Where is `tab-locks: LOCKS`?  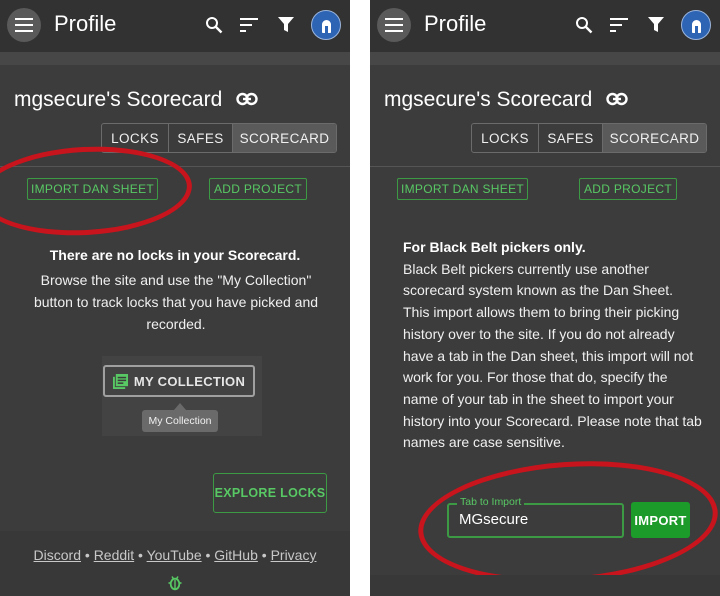
tab-locks: LOCKS is located at coordinates (505, 138).